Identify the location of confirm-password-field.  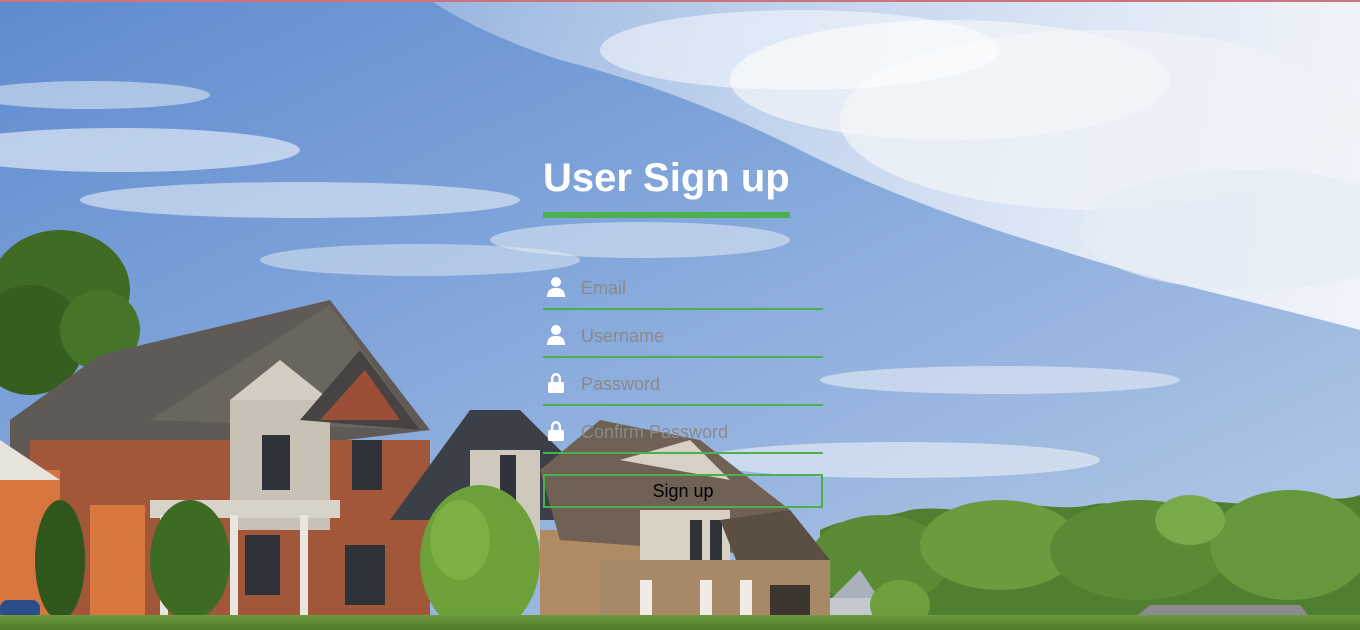
(683, 433).